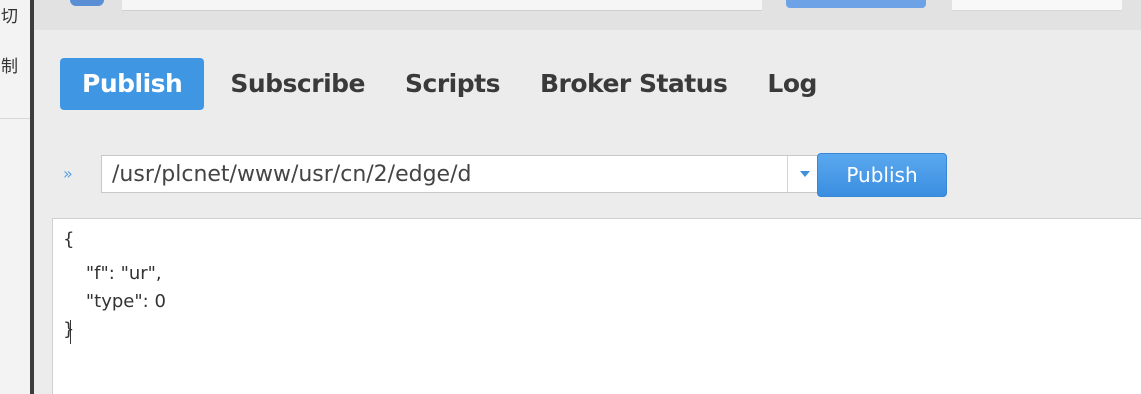  I want to click on tab-scripts: Scripts, so click(450, 84).